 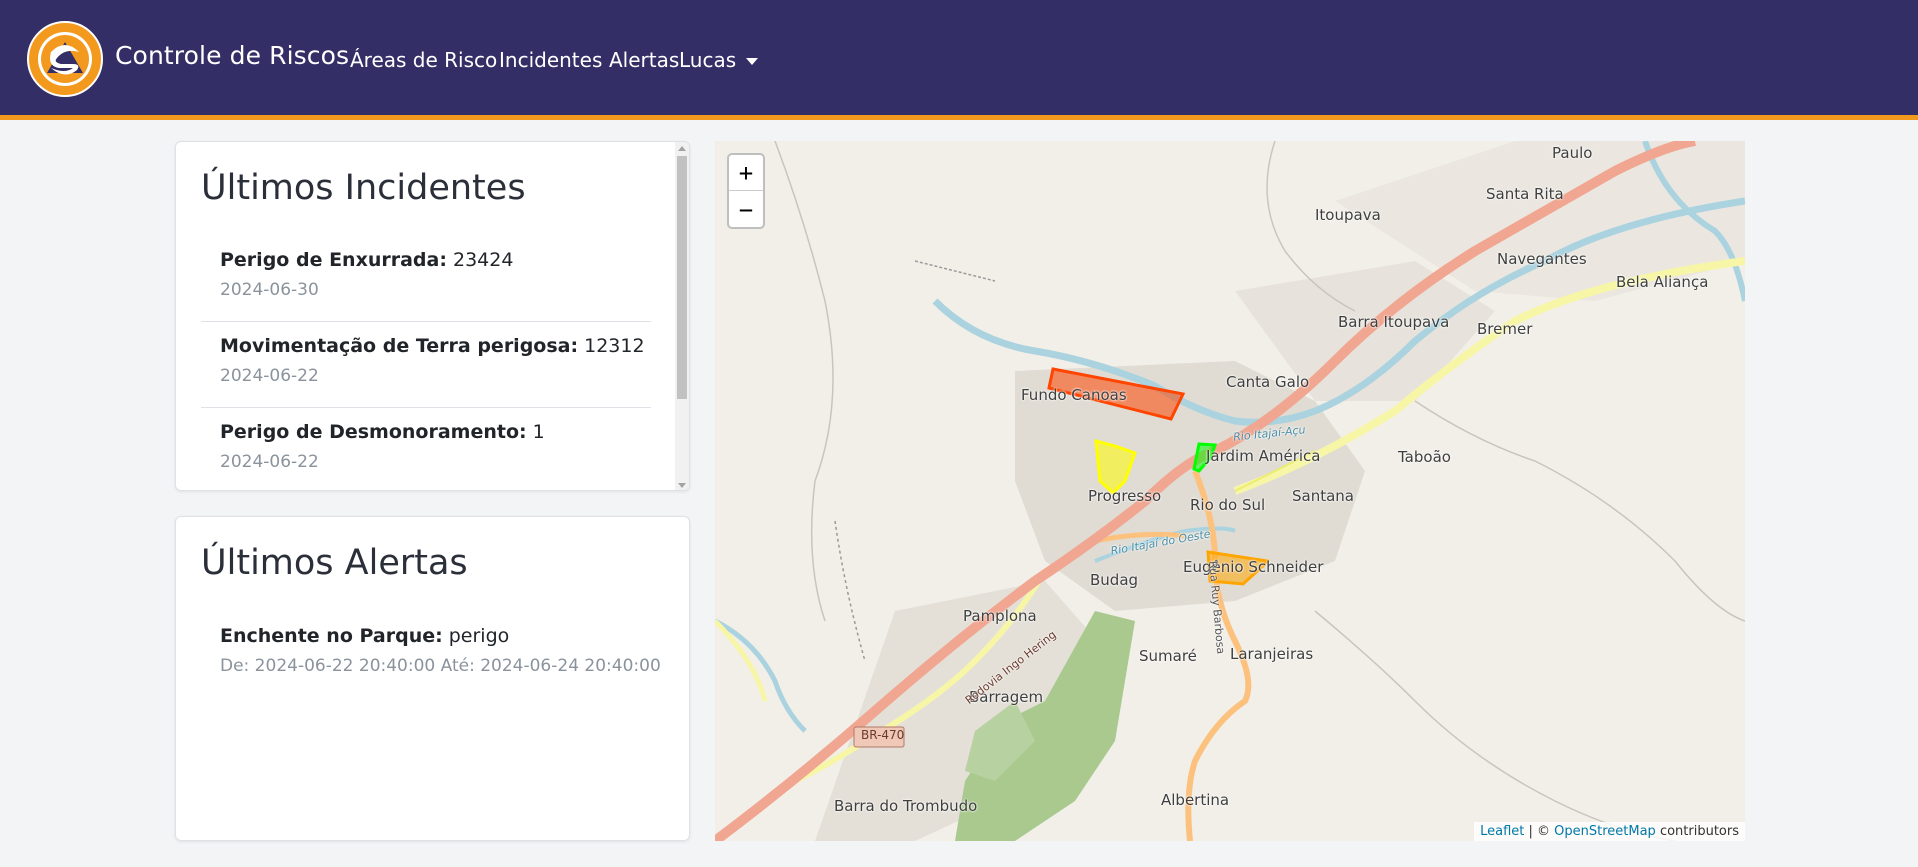 What do you see at coordinates (550, 60) in the screenshot?
I see `nav-incidentes: Incidentes` at bounding box center [550, 60].